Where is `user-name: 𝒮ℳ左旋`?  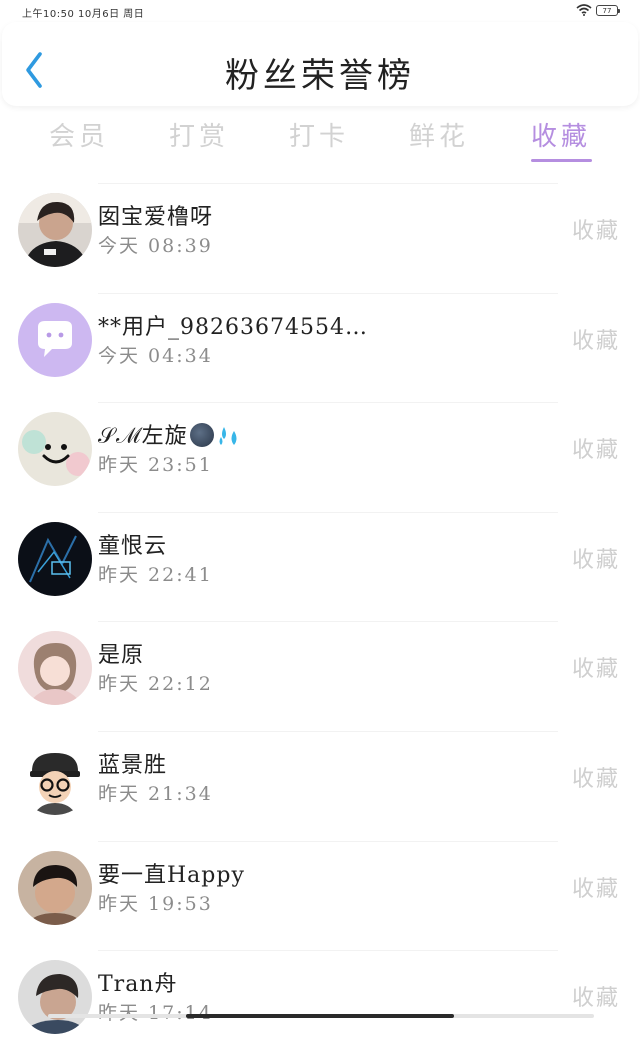
user-name: 𝒮ℳ左旋 is located at coordinates (233, 434).